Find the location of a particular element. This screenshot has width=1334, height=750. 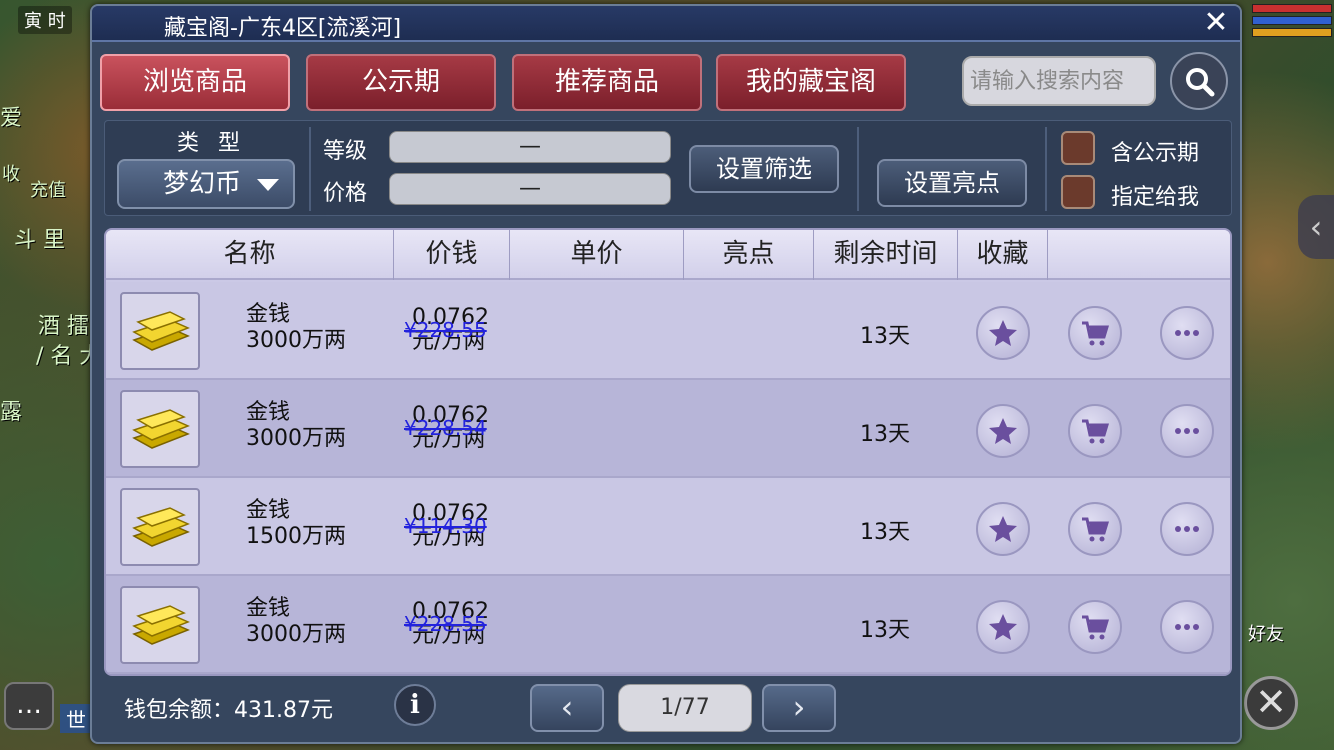

status-bars is located at coordinates (1292, 22).